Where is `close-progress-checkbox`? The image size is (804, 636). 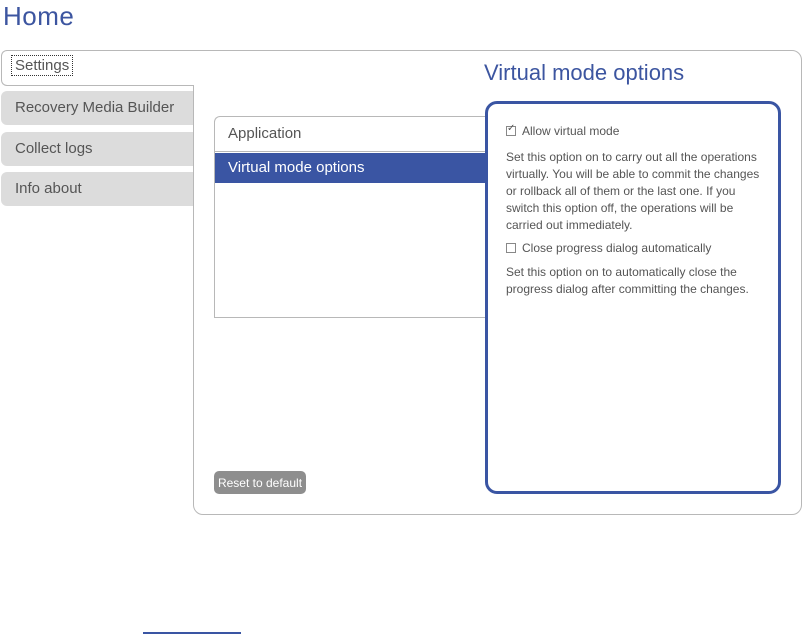 close-progress-checkbox is located at coordinates (511, 248).